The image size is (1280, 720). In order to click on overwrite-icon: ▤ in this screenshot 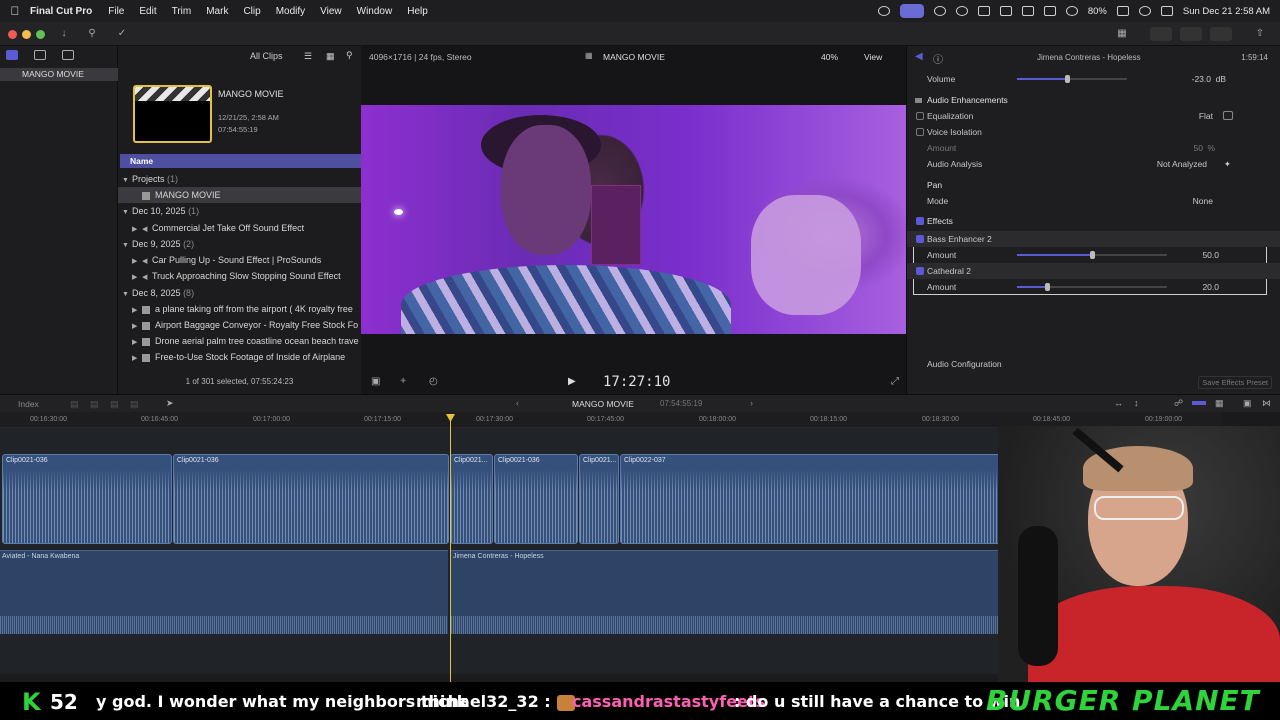, I will do `click(134, 404)`.